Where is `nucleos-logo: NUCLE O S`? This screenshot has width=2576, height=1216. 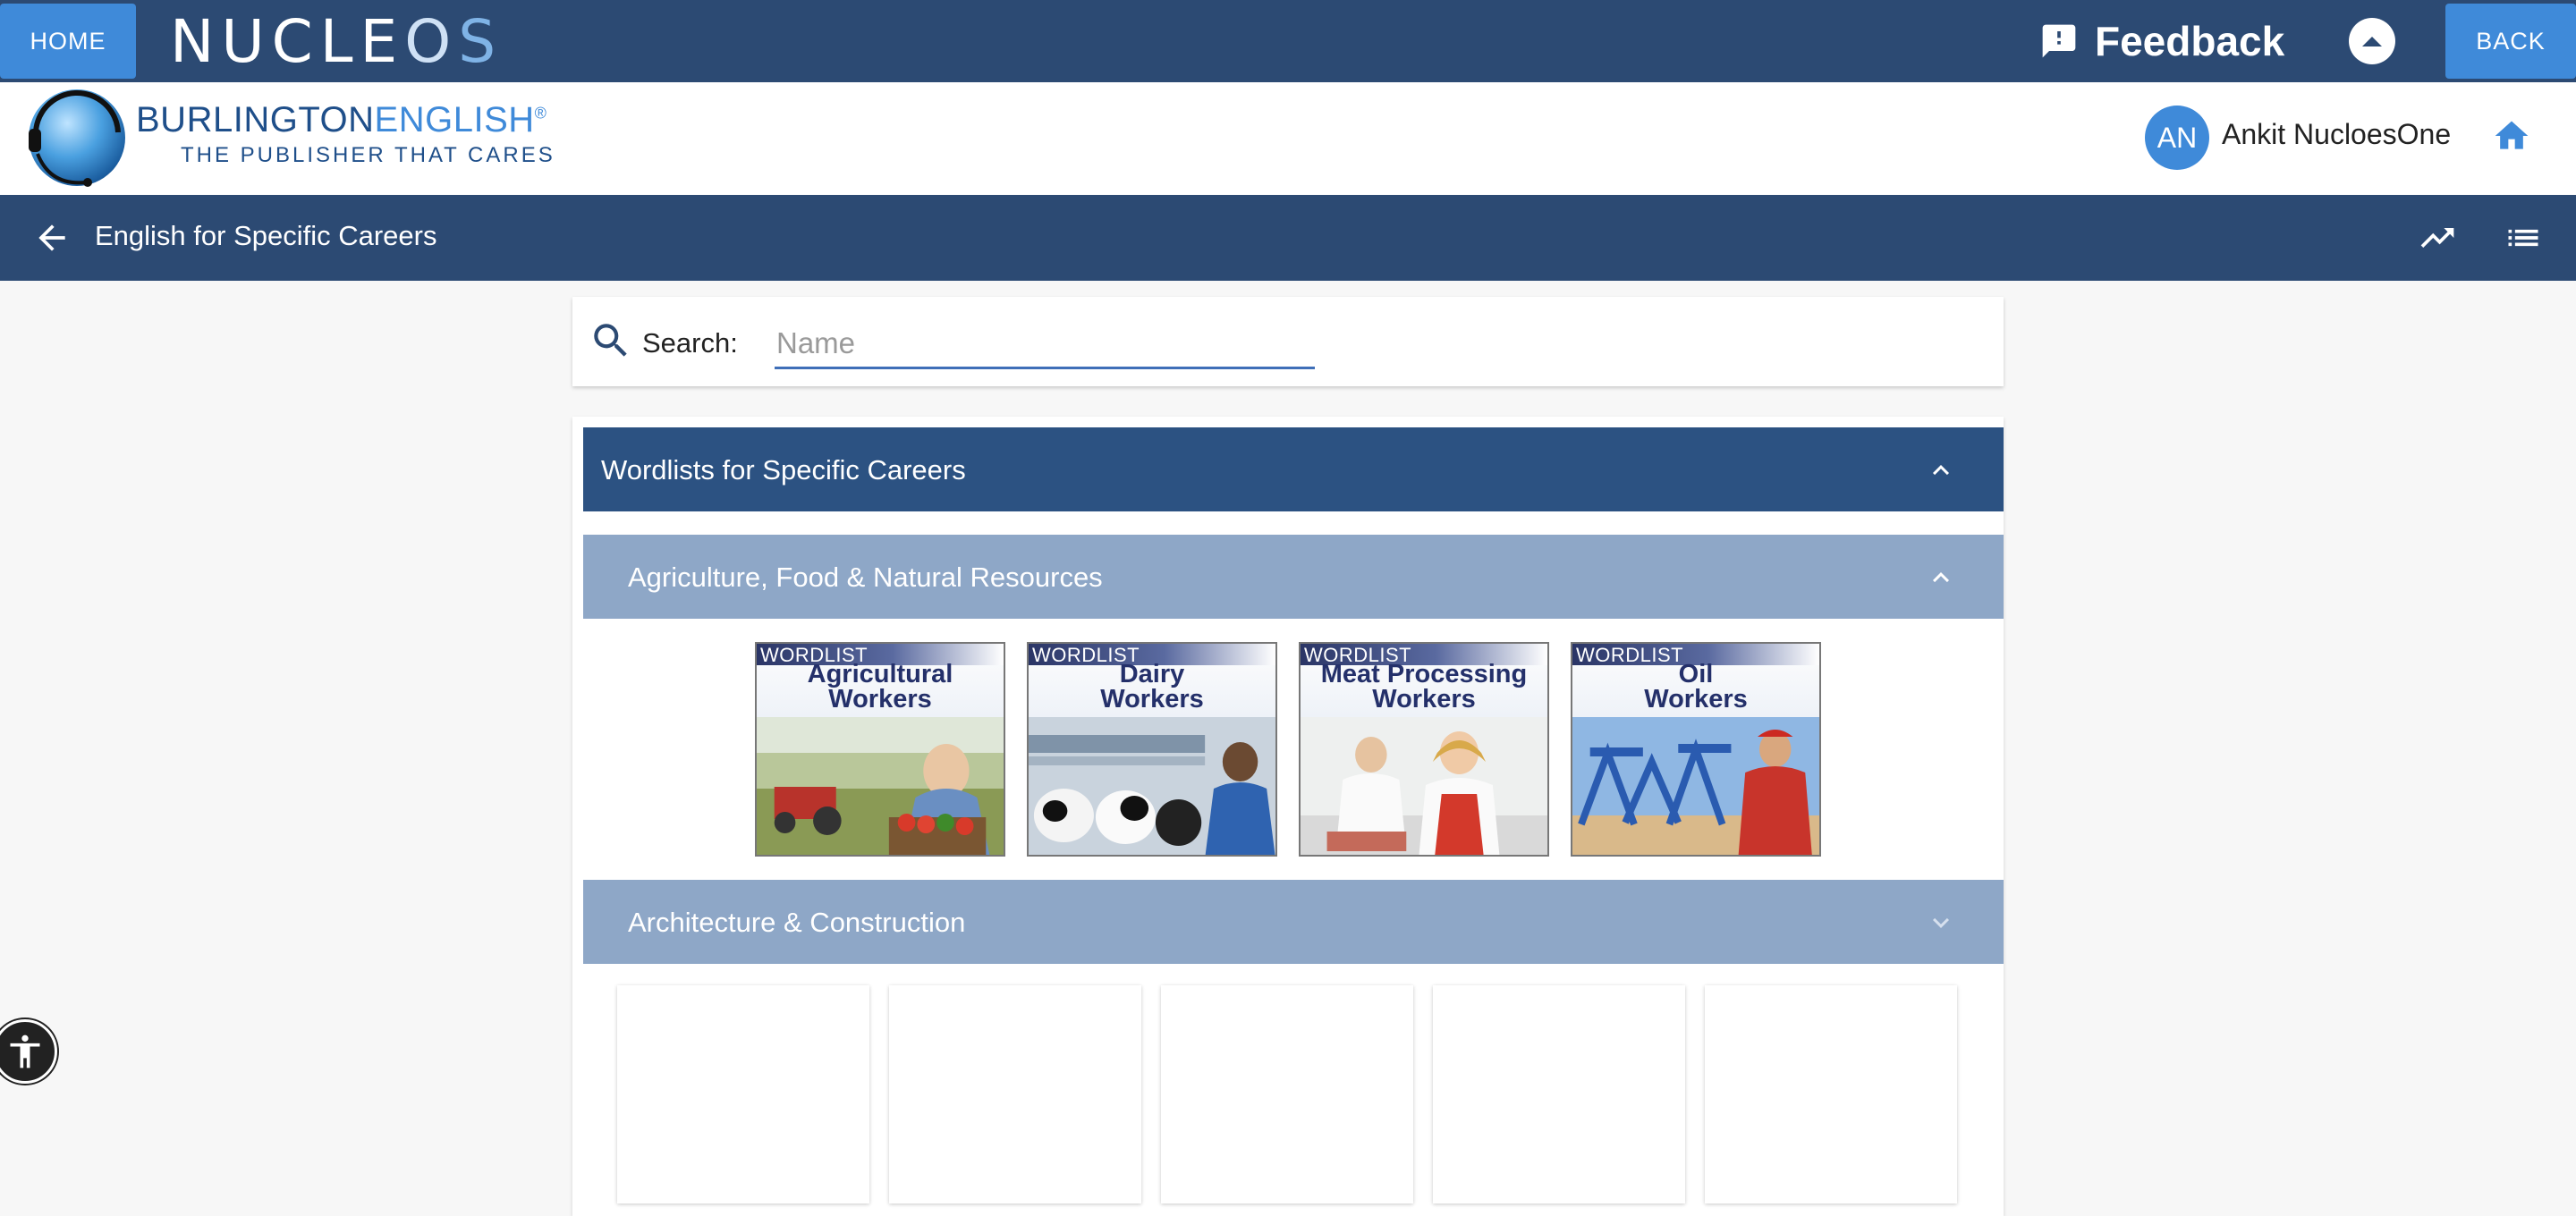
nucleos-logo: NUCLE O S is located at coordinates (337, 41).